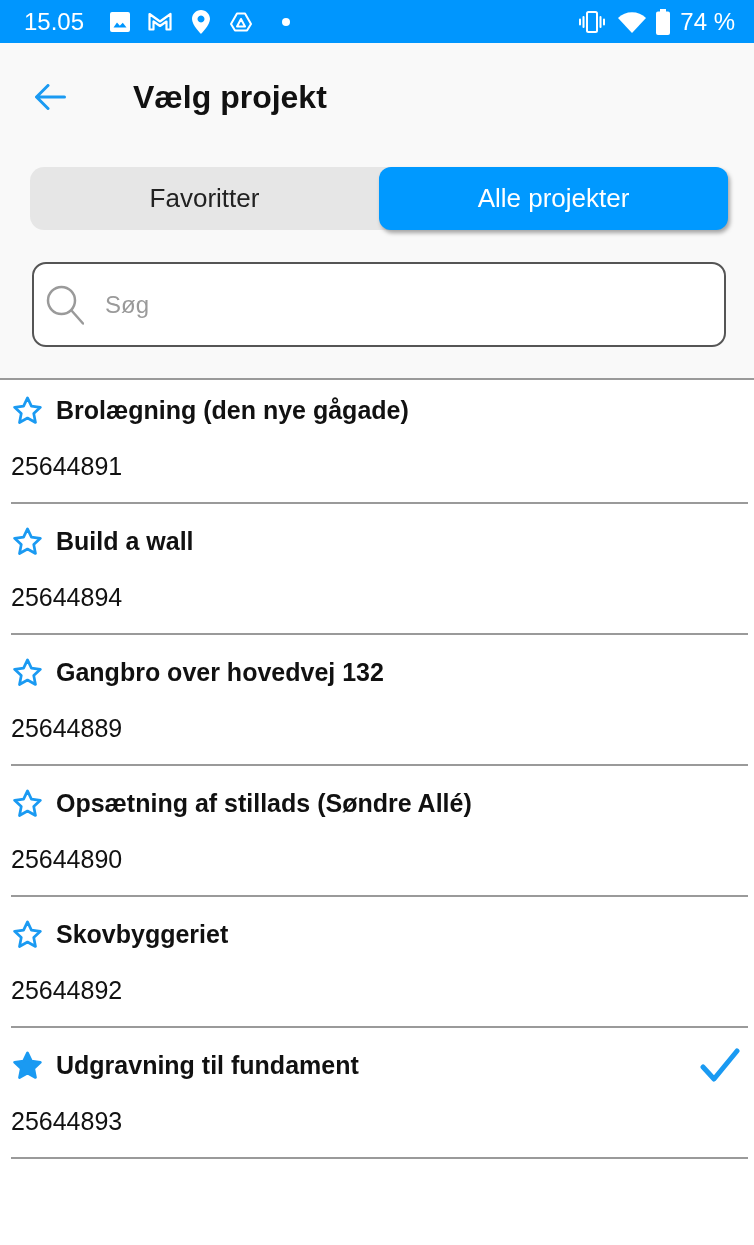 This screenshot has width=754, height=1245. I want to click on battery-percent: 74 %, so click(707, 21).